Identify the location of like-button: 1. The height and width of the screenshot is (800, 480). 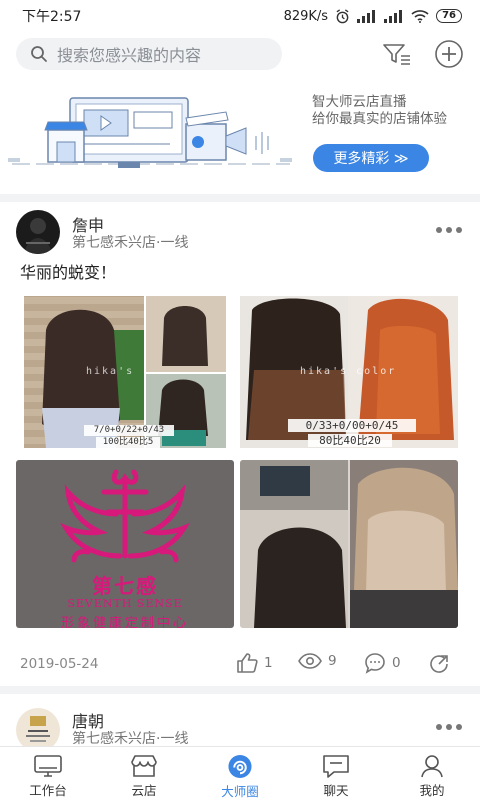
(254, 663).